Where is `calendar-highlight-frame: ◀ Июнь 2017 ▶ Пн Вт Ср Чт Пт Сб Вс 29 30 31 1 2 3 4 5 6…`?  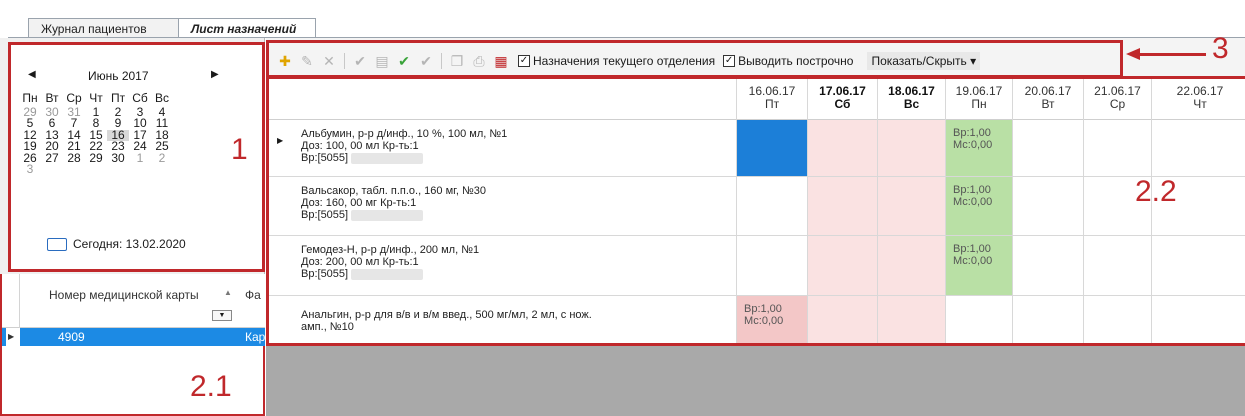 calendar-highlight-frame: ◀ Июнь 2017 ▶ Пн Вт Ср Чт Пт Сб Вс 29 30 31 1 2 3 4 5 6… is located at coordinates (136, 157).